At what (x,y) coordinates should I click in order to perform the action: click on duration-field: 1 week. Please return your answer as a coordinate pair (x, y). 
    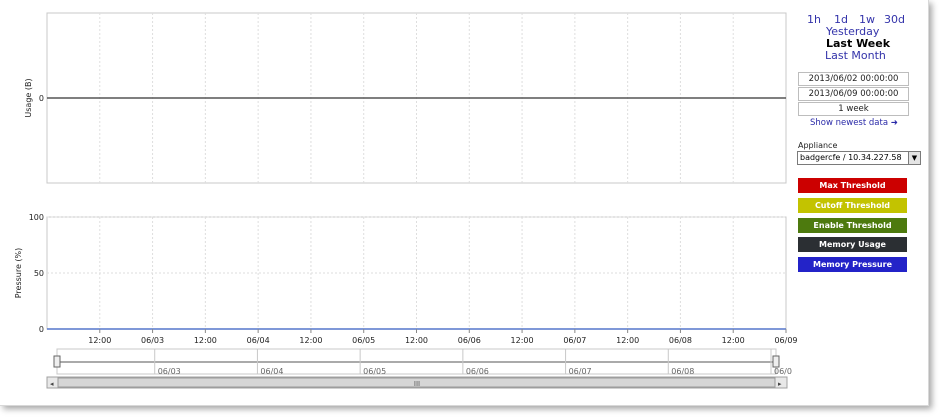
    Looking at the image, I should click on (853, 109).